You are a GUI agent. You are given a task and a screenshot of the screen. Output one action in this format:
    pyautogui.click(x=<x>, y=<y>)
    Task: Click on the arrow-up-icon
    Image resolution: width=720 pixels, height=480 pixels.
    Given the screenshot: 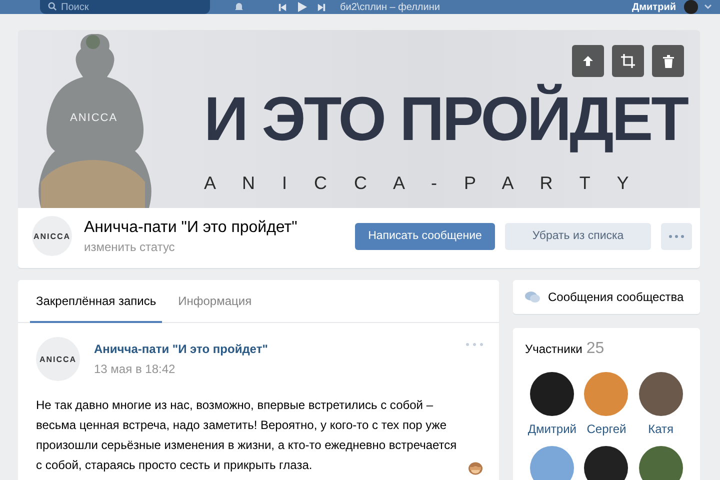 What is the action you would take?
    pyautogui.click(x=588, y=61)
    